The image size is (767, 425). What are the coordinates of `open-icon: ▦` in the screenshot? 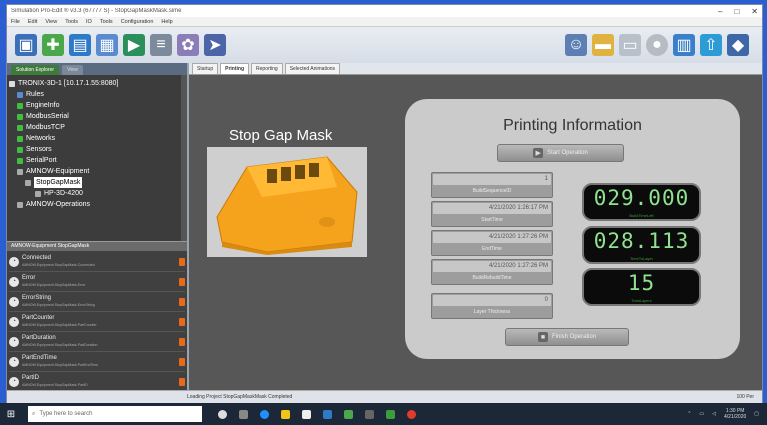 It's located at (107, 45).